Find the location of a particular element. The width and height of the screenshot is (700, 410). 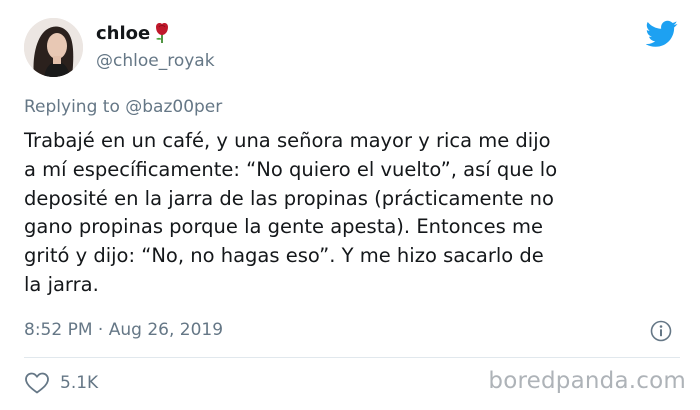

author-row: chloe is located at coordinates (133, 33).